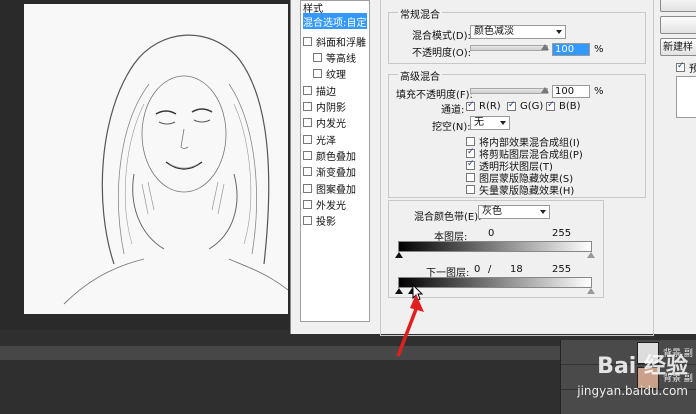 This screenshot has width=696, height=414. Describe the element at coordinates (335, 106) in the screenshot. I see `style-item-inner-shadow: 内阴影` at that location.